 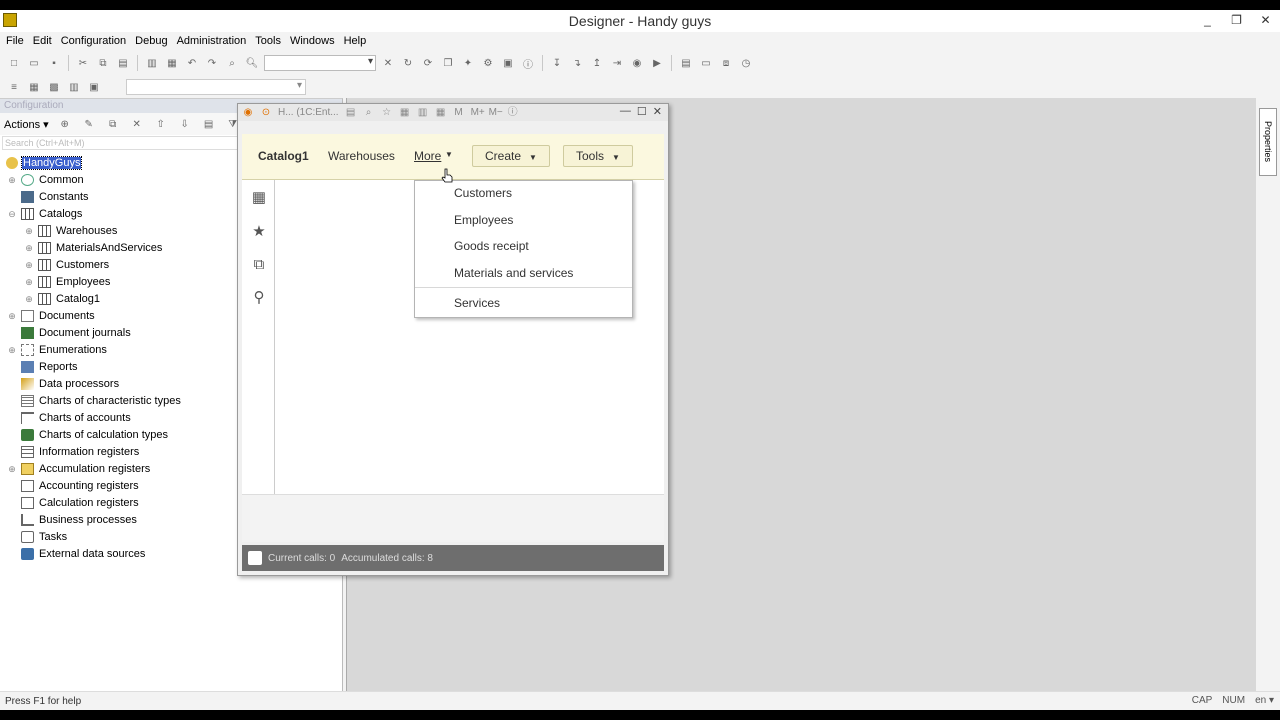 I want to click on language-indicator: en ▾, so click(x=1264, y=700).